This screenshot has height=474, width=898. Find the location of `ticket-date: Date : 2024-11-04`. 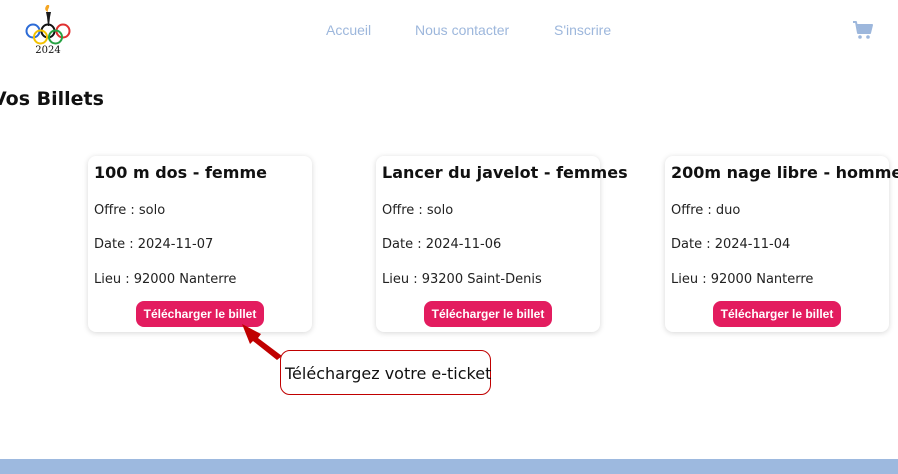

ticket-date: Date : 2024-11-04 is located at coordinates (731, 244).